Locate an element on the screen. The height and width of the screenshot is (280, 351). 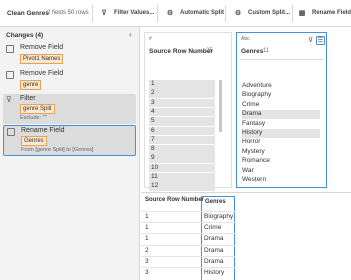
field-name: Genres is located at coordinates (252, 51).